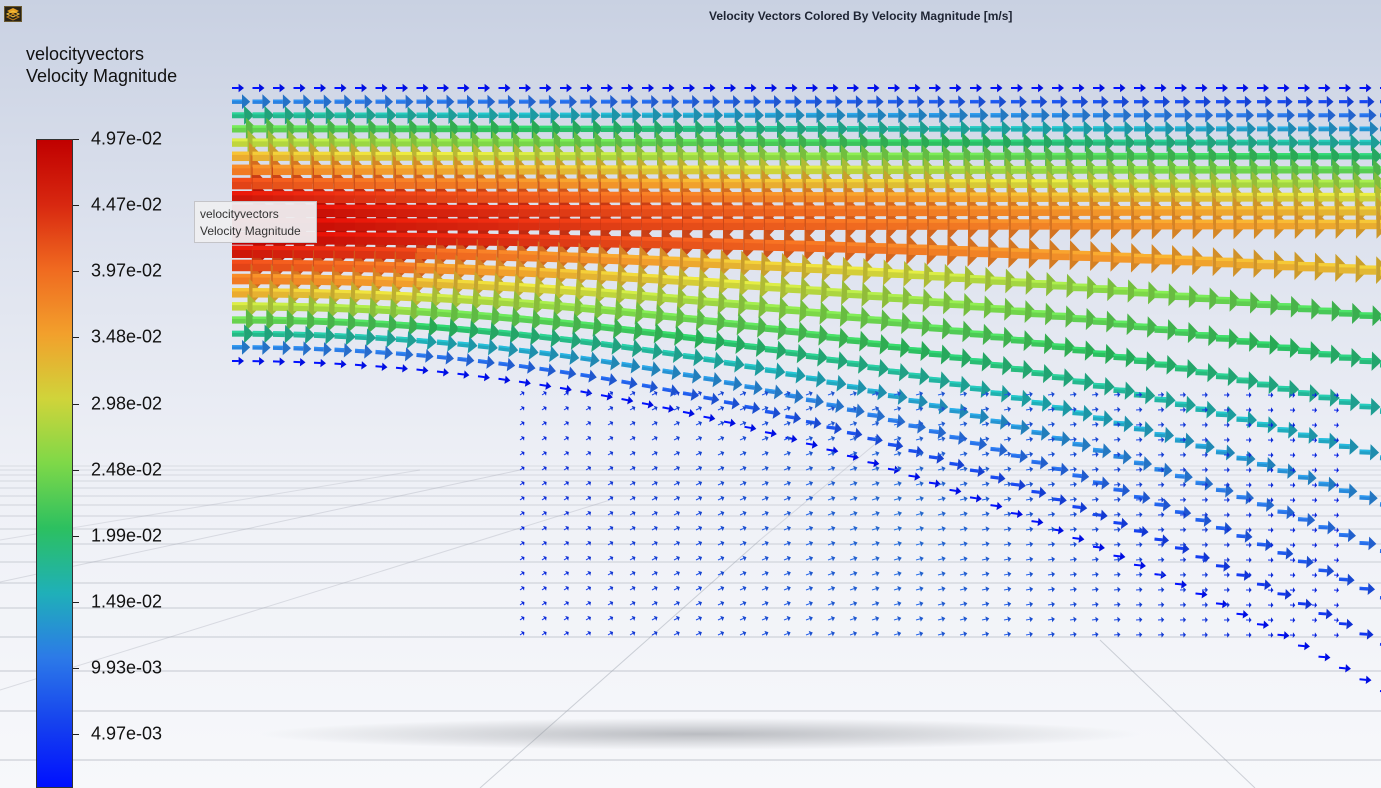  Describe the element at coordinates (255, 222) in the screenshot. I see `probe-tooltip: velocityvectors Velocity Magnitude` at that location.